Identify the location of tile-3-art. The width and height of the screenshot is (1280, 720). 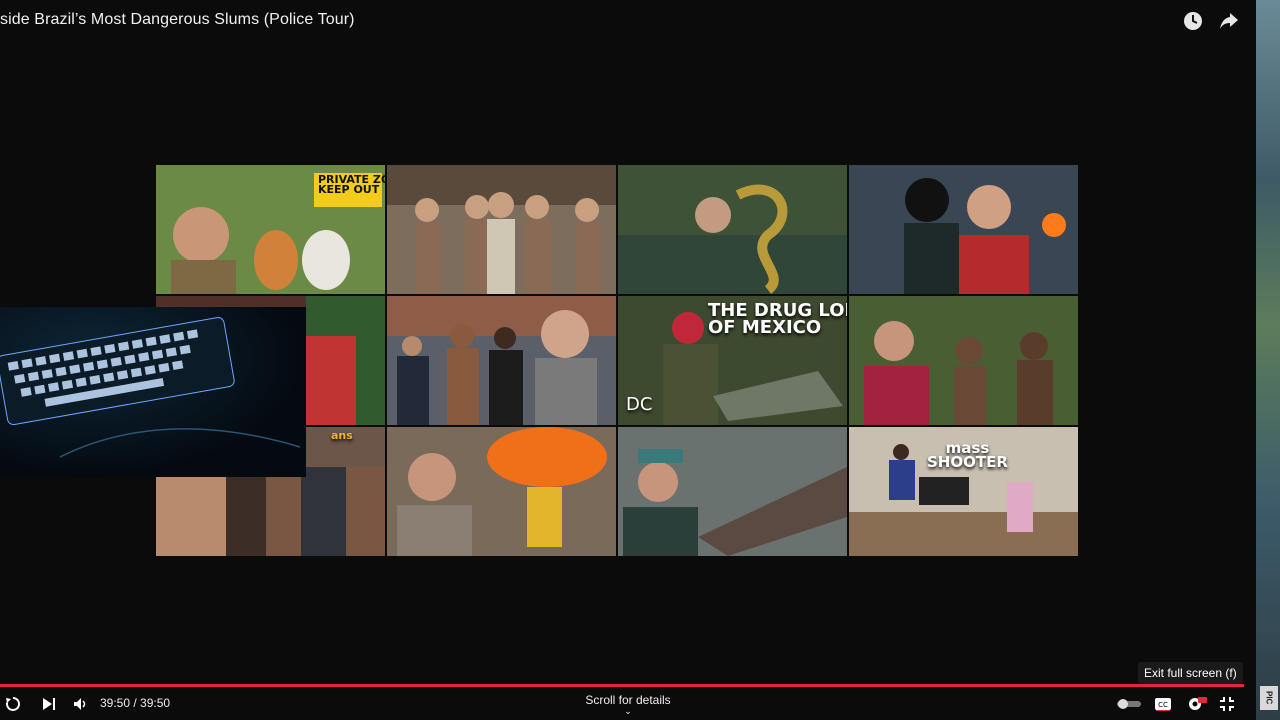
(732, 229).